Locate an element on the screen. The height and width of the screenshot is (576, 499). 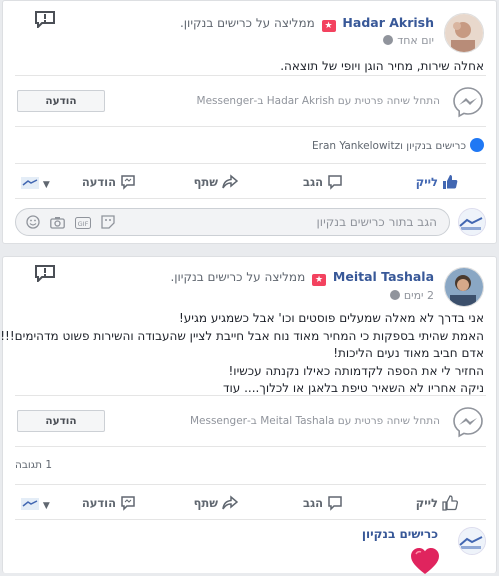
likers-text: כרישים בנקיון וEran Yankelowitz is located at coordinates (389, 146).